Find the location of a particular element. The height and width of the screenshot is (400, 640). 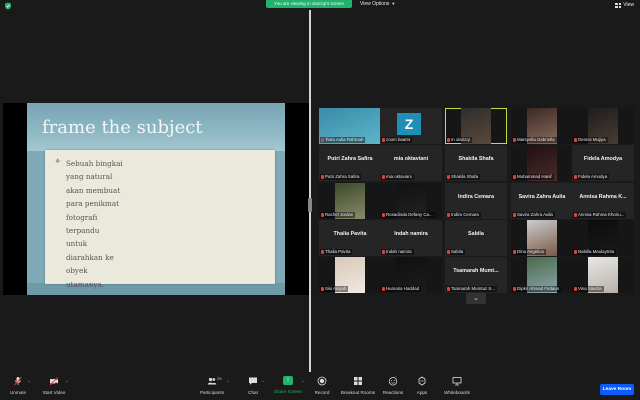

divider-drag-handle is located at coordinates (310, 205).